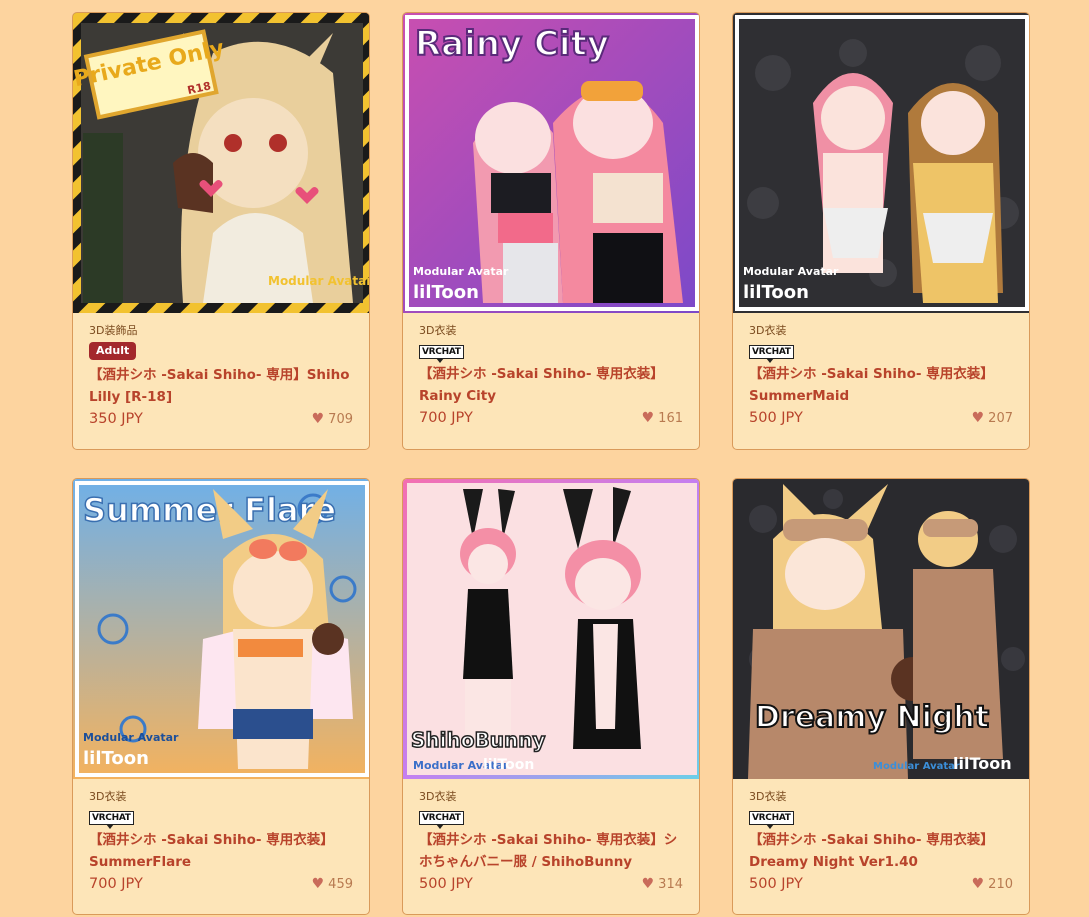  What do you see at coordinates (113, 351) in the screenshot?
I see `adult-badge: Adult` at bounding box center [113, 351].